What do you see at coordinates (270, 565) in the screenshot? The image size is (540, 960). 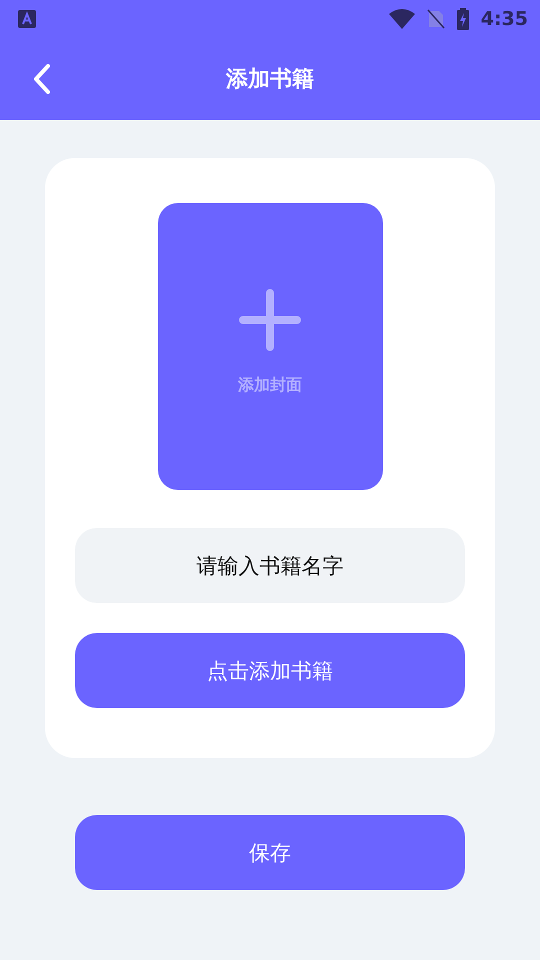 I see `book-name-field: 请输入书籍名字` at bounding box center [270, 565].